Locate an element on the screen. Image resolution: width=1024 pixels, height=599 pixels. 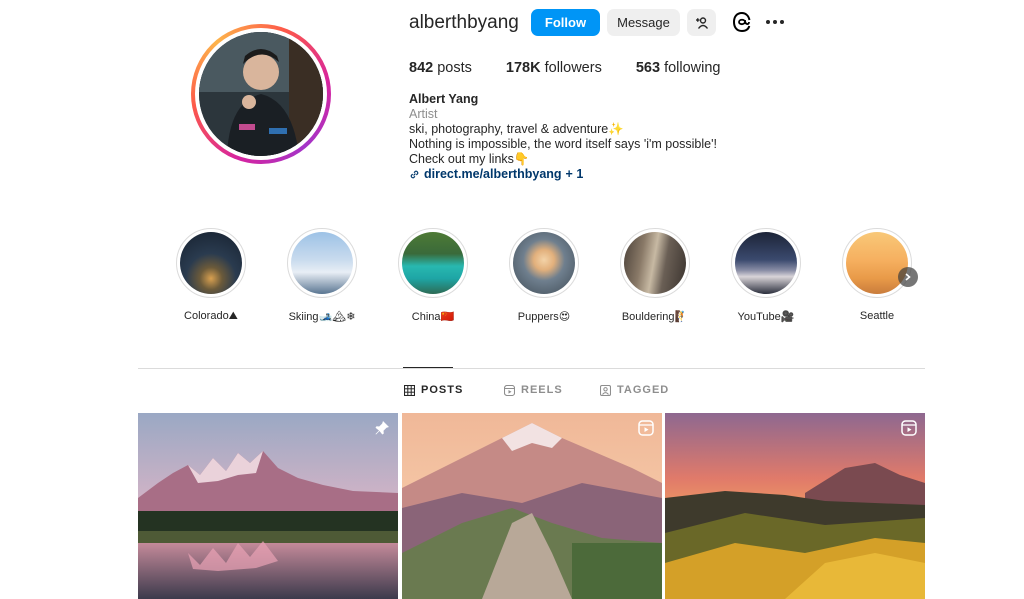
following-stat: 563 following is located at coordinates (678, 68).